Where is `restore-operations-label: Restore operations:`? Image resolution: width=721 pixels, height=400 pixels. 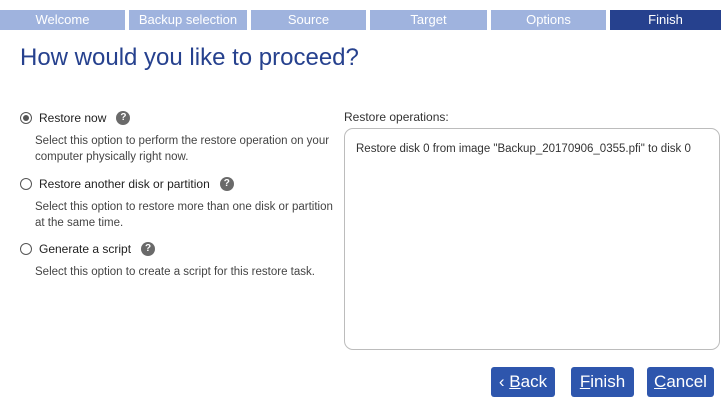 restore-operations-label: Restore operations: is located at coordinates (396, 117).